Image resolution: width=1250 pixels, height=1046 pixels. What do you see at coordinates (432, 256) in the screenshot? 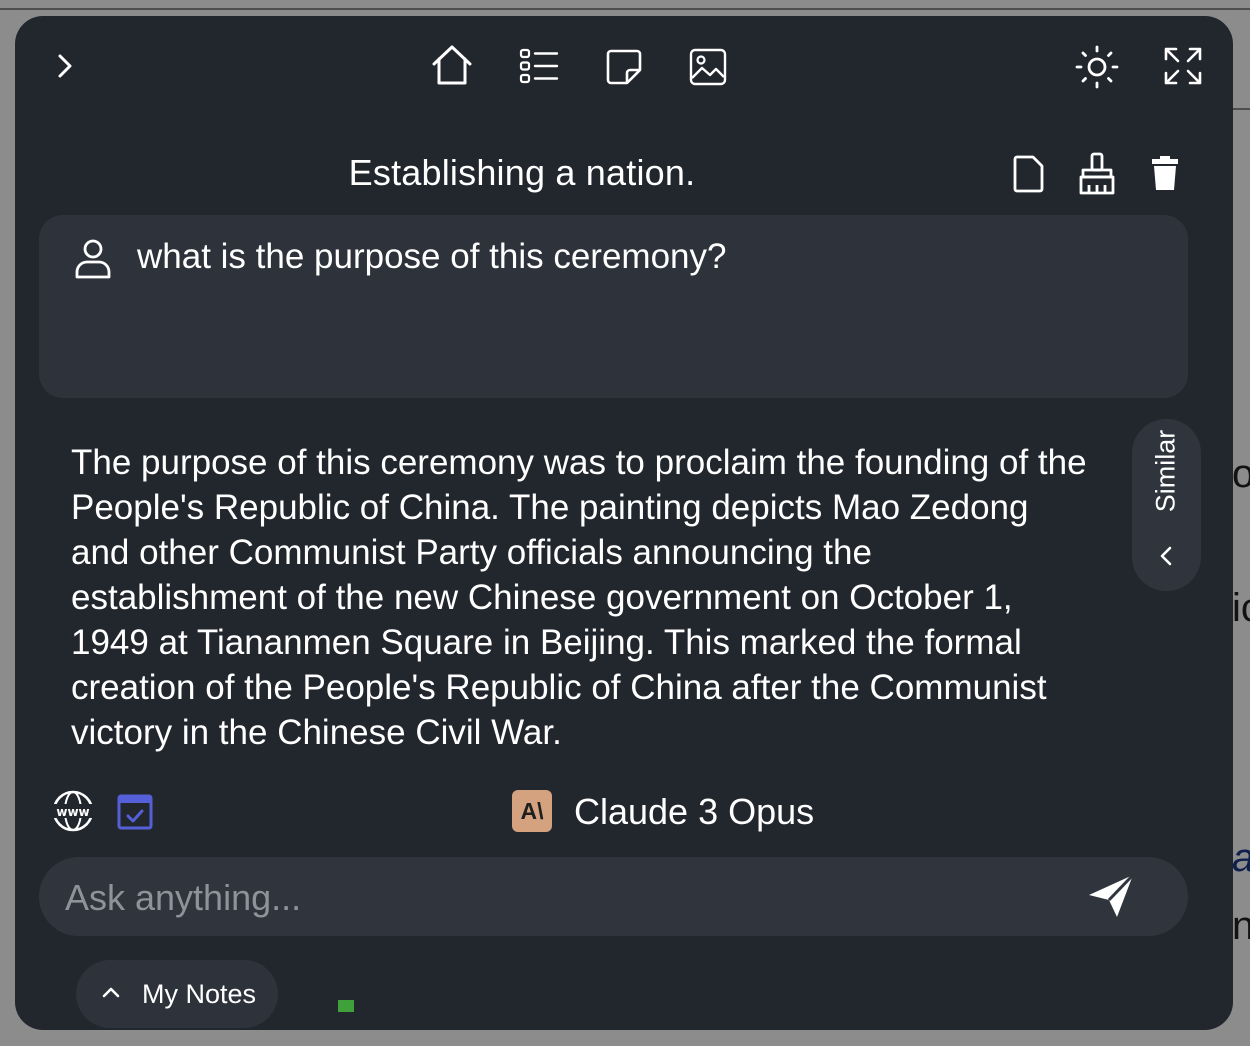
I see `user-question: what is the purpose of this ceremony?` at bounding box center [432, 256].